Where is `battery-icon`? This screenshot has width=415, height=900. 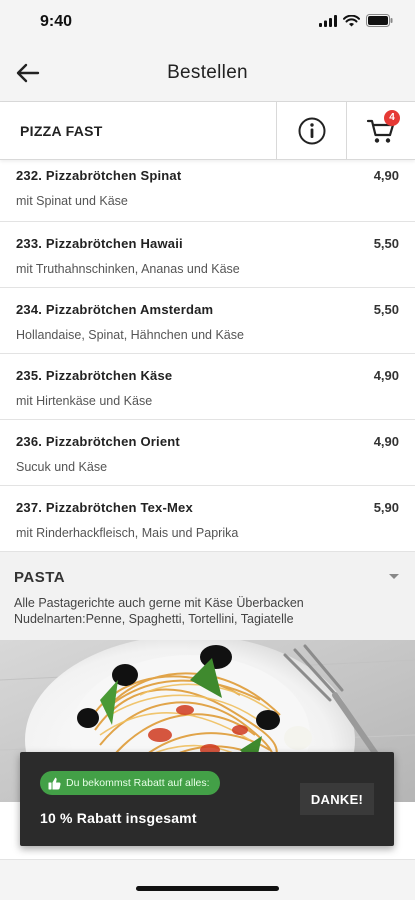 battery-icon is located at coordinates (379, 20).